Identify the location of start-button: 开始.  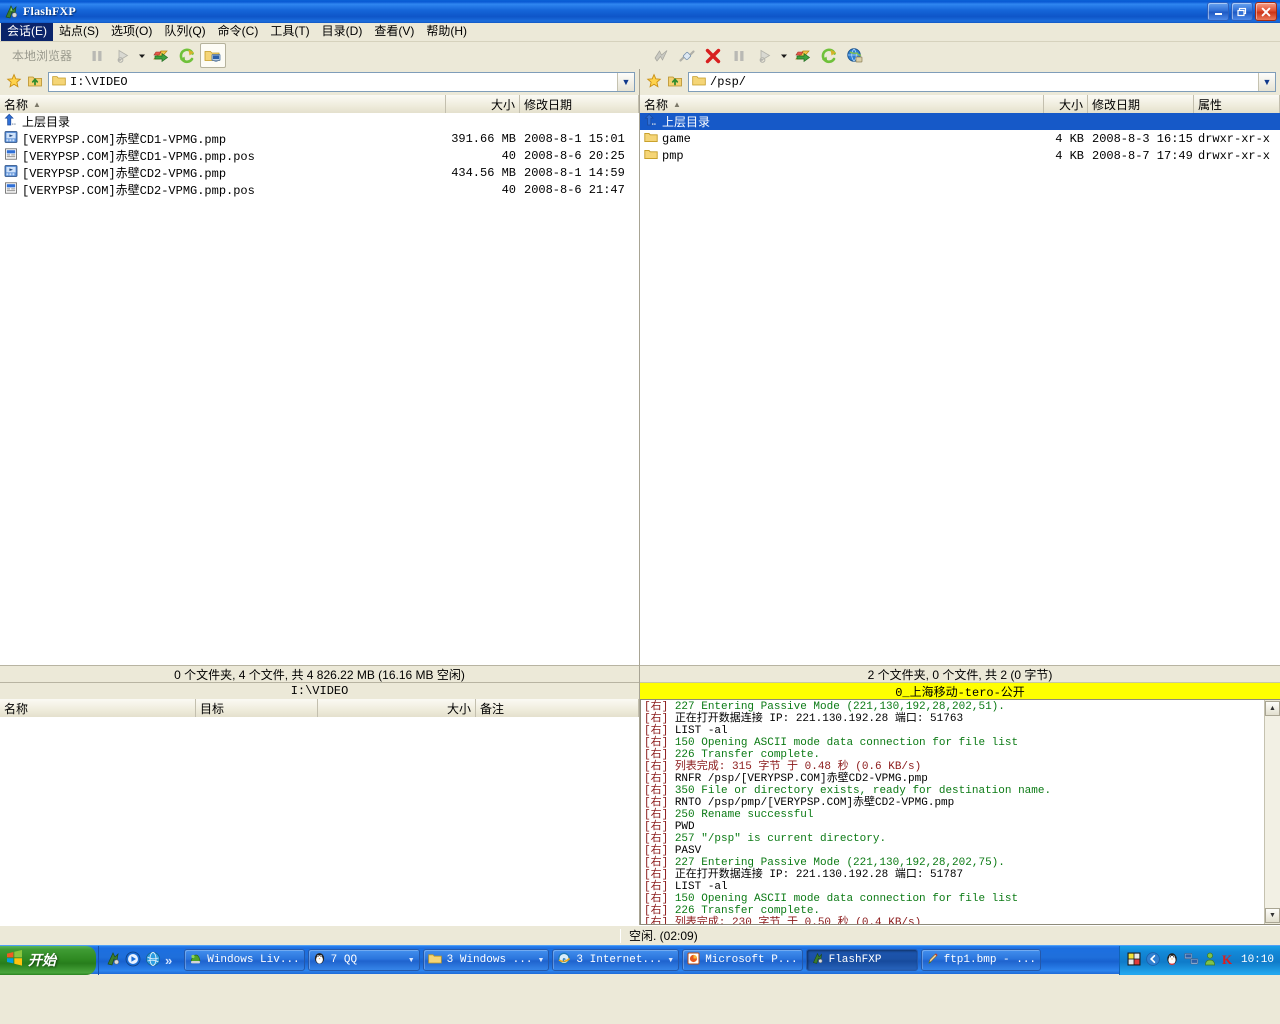
(48, 960).